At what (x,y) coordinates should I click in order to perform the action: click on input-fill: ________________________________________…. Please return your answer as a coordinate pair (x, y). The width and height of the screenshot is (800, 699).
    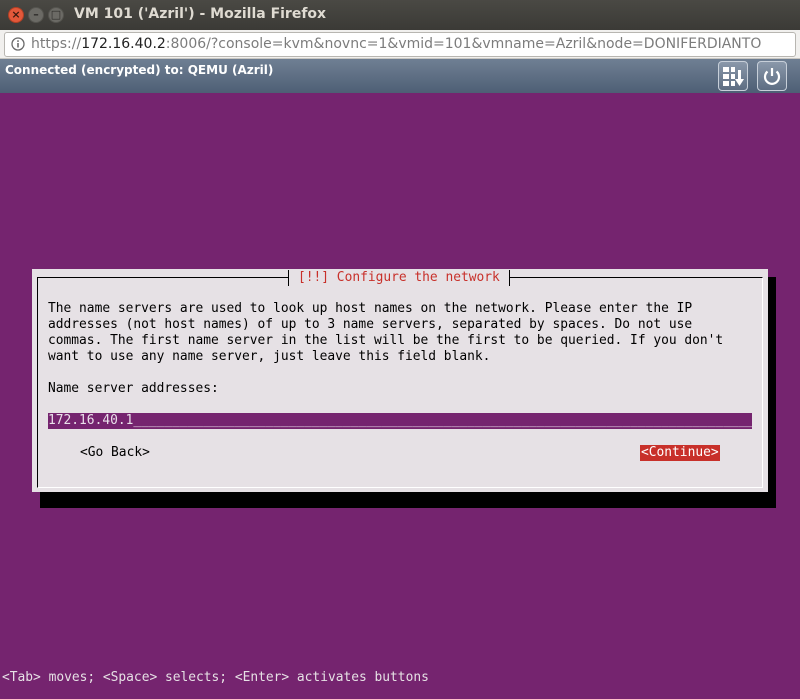
    Looking at the image, I should click on (442, 420).